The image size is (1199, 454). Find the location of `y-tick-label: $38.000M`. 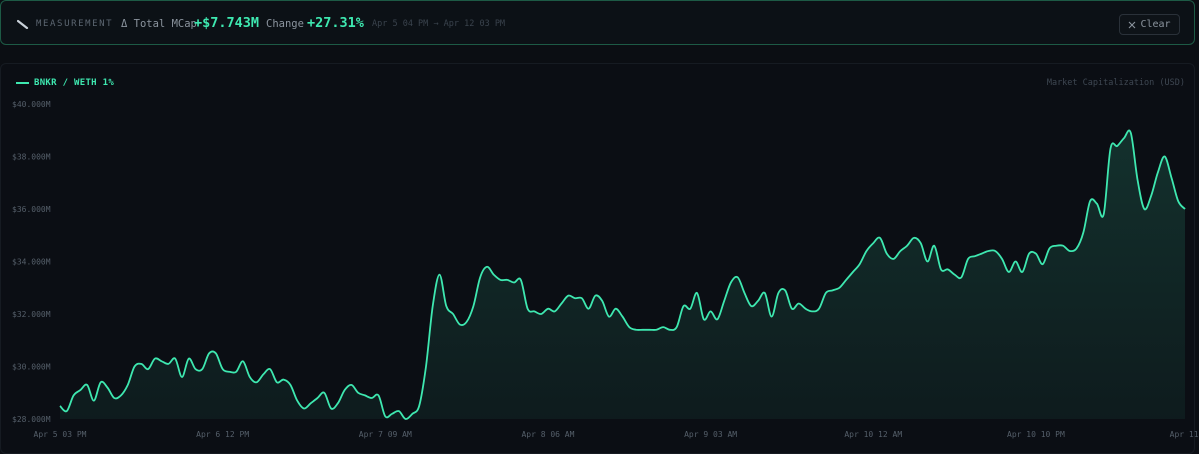

y-tick-label: $38.000M is located at coordinates (31, 157).